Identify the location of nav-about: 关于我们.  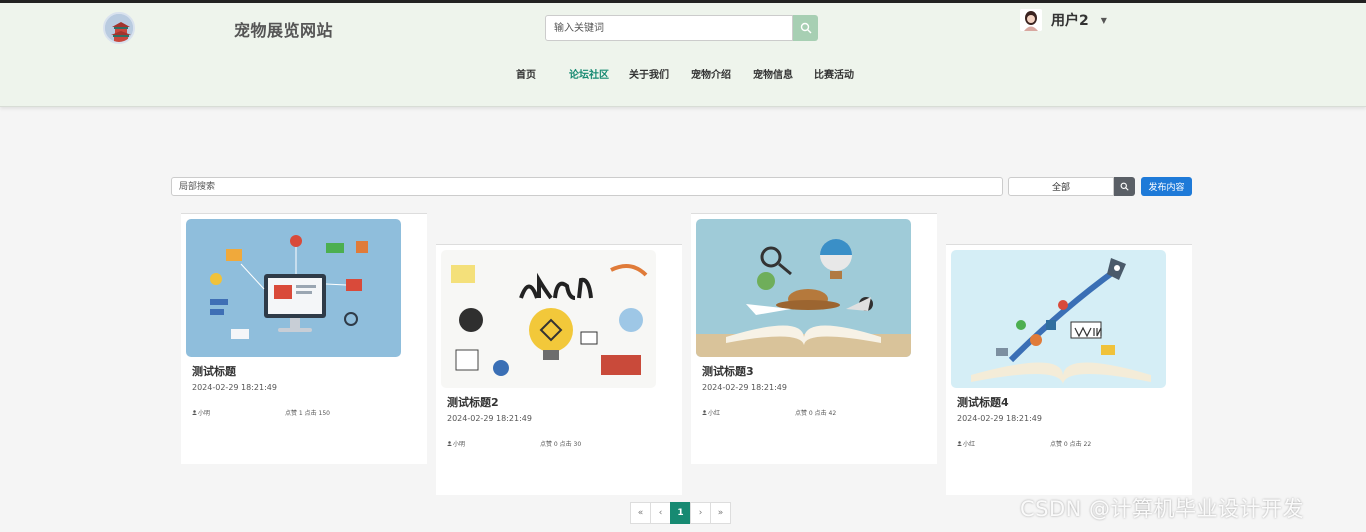
(649, 73).